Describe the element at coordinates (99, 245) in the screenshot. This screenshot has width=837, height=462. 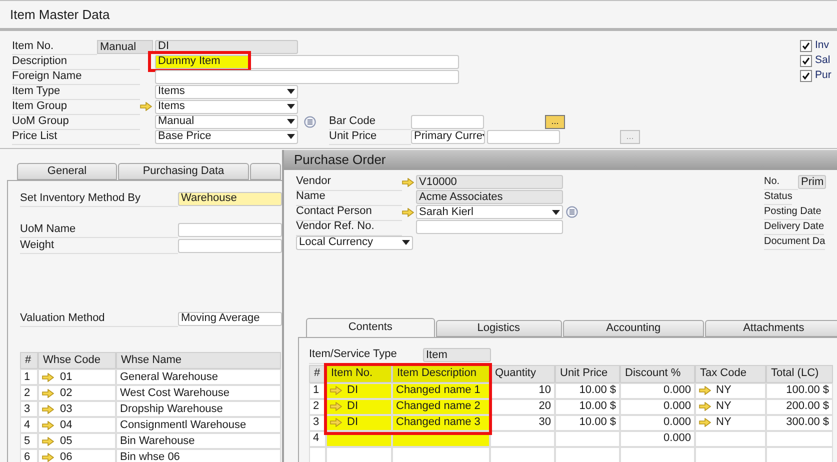
I see `field-label: Weight` at that location.